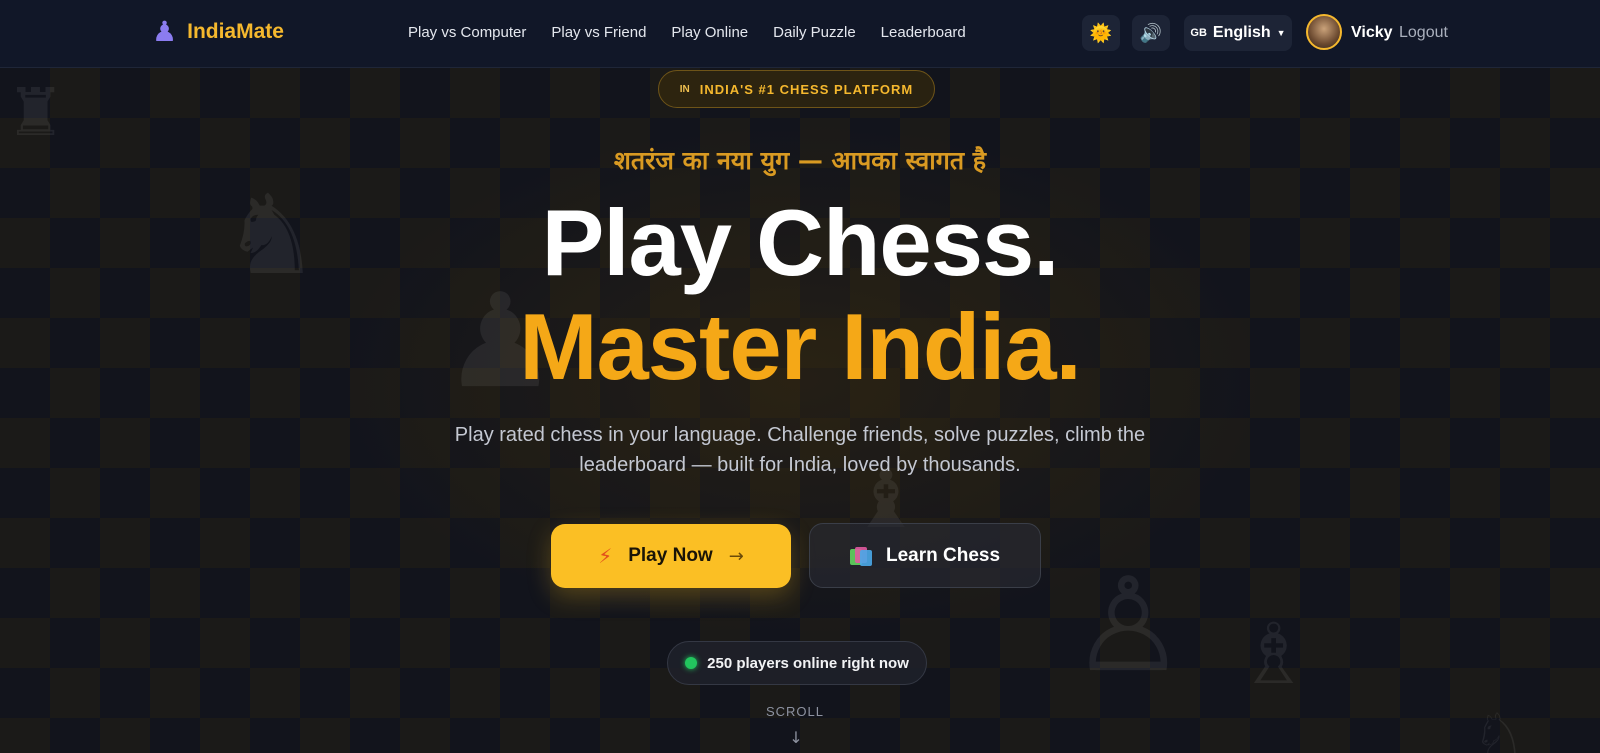 This screenshot has width=1600, height=753. Describe the element at coordinates (800, 346) in the screenshot. I see `headline-line-2: Master India.` at that location.